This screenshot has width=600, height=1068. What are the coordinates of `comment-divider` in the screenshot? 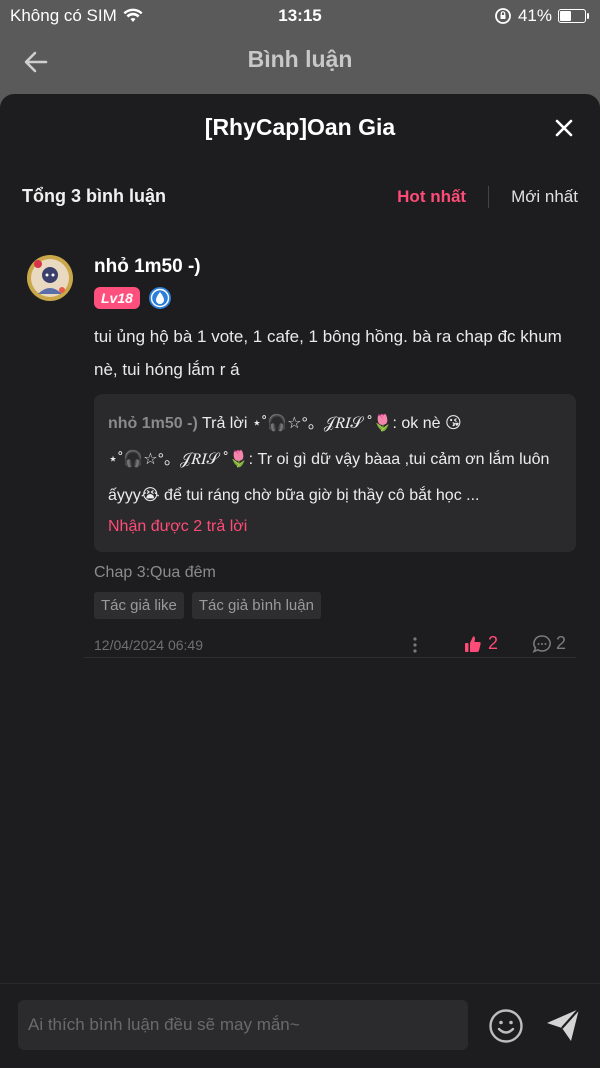 It's located at (330, 657).